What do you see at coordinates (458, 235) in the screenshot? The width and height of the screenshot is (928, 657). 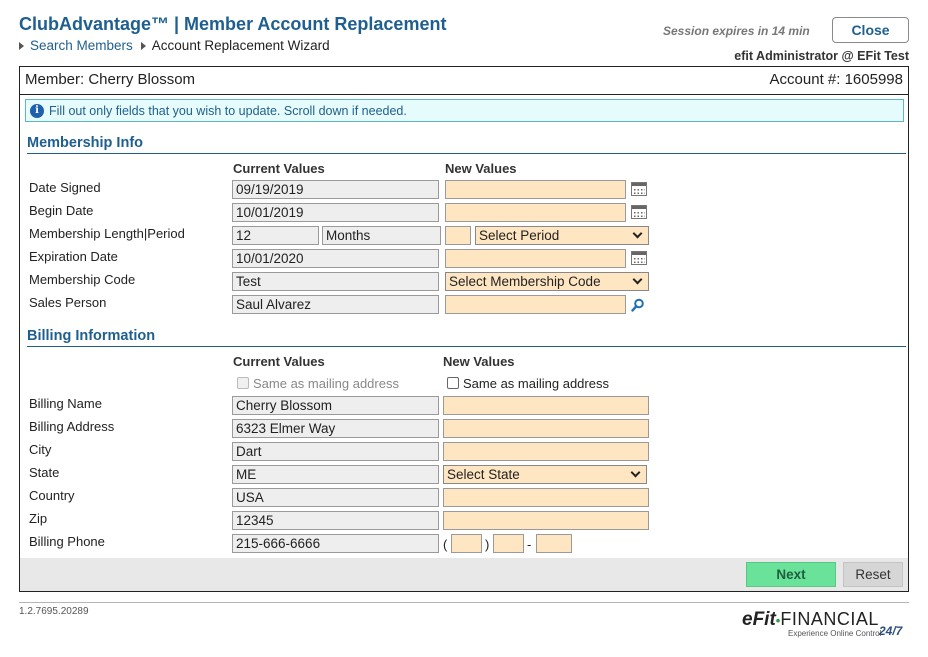 I see `membership-length-new-input` at bounding box center [458, 235].